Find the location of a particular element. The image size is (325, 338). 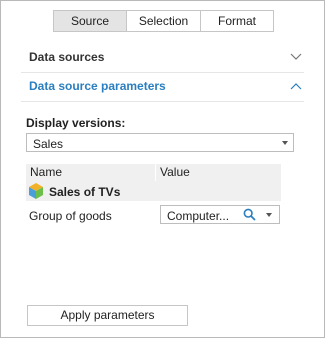

data-source-parameters-title: Data source parameters is located at coordinates (97, 86).